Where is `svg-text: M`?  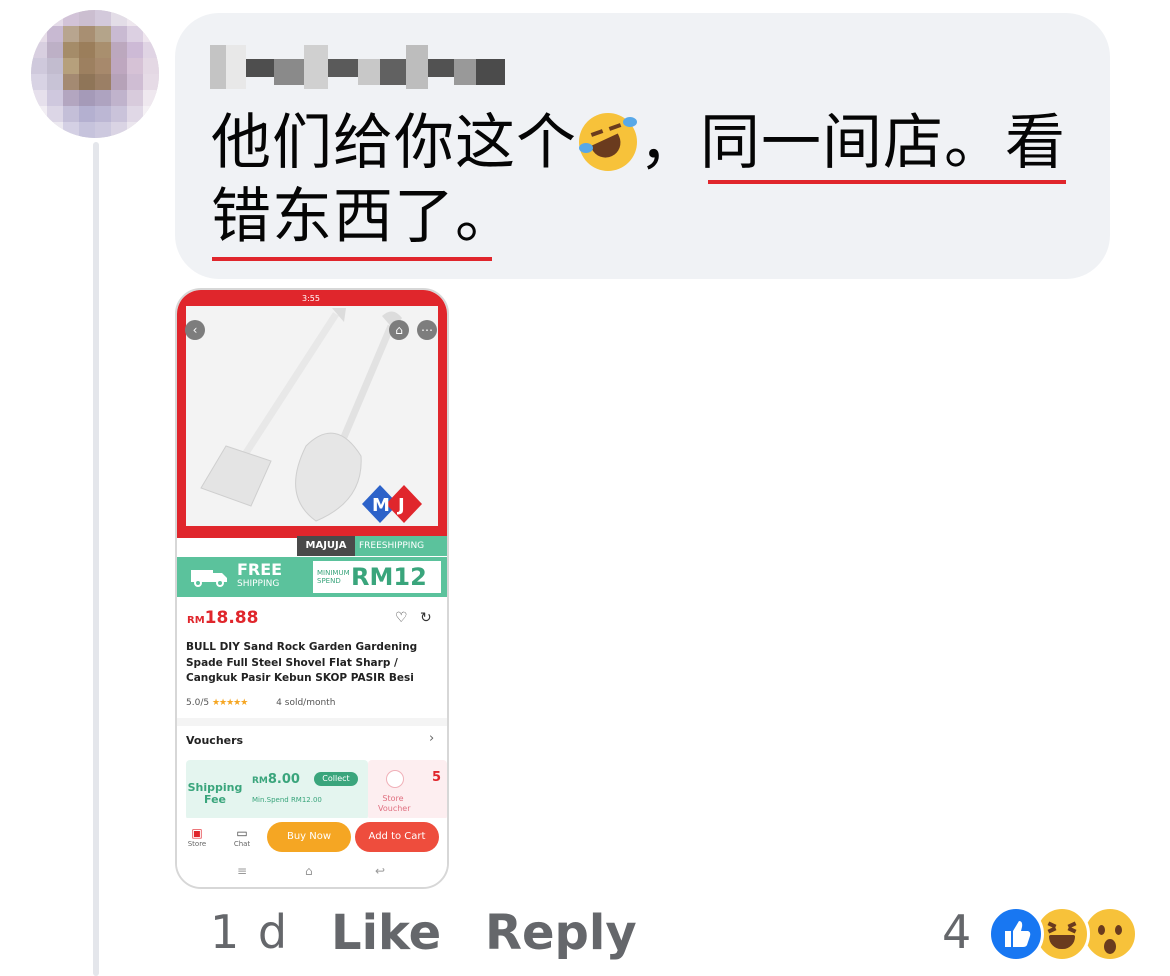
svg-text: M is located at coordinates (381, 505).